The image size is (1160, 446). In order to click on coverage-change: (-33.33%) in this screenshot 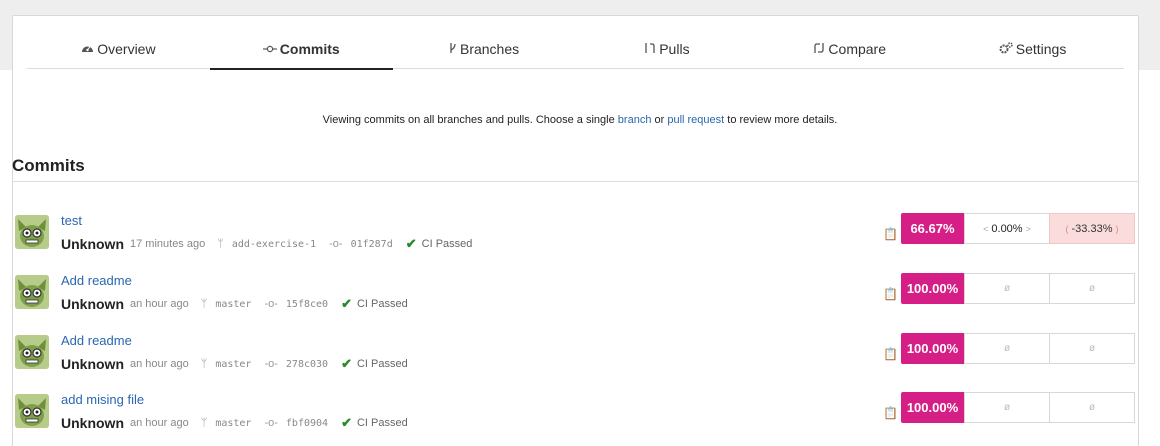, I will do `click(1092, 228)`.